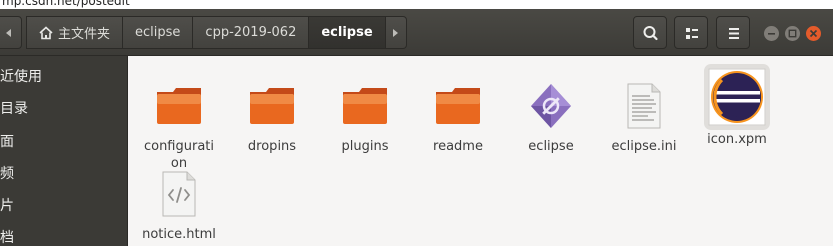 This screenshot has height=246, width=833. What do you see at coordinates (365, 146) in the screenshot?
I see `file-label: plugins` at bounding box center [365, 146].